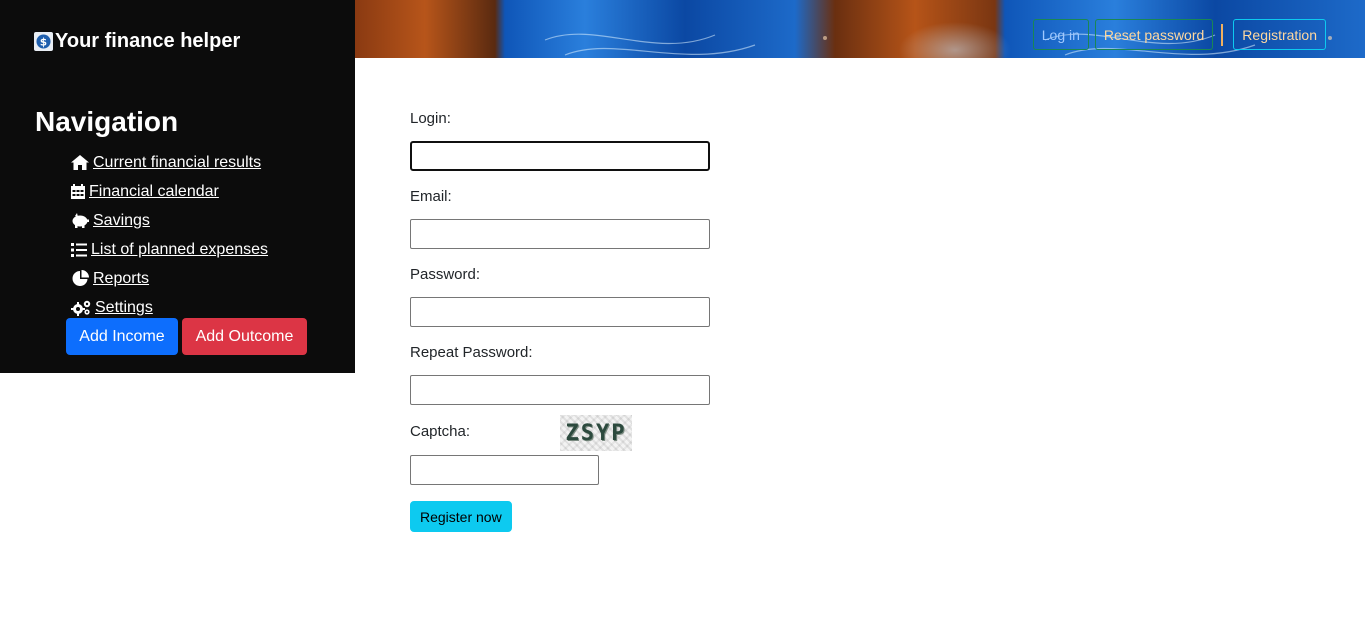  I want to click on pie-chart-icon, so click(80, 278).